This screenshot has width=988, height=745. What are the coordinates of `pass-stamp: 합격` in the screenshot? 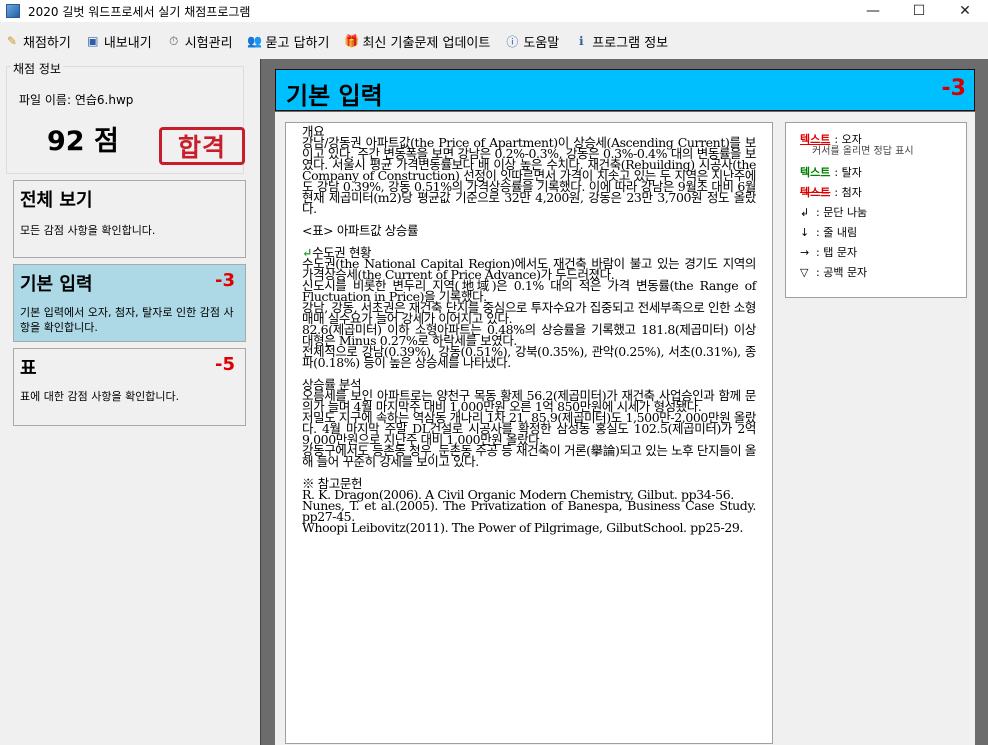 It's located at (202, 146).